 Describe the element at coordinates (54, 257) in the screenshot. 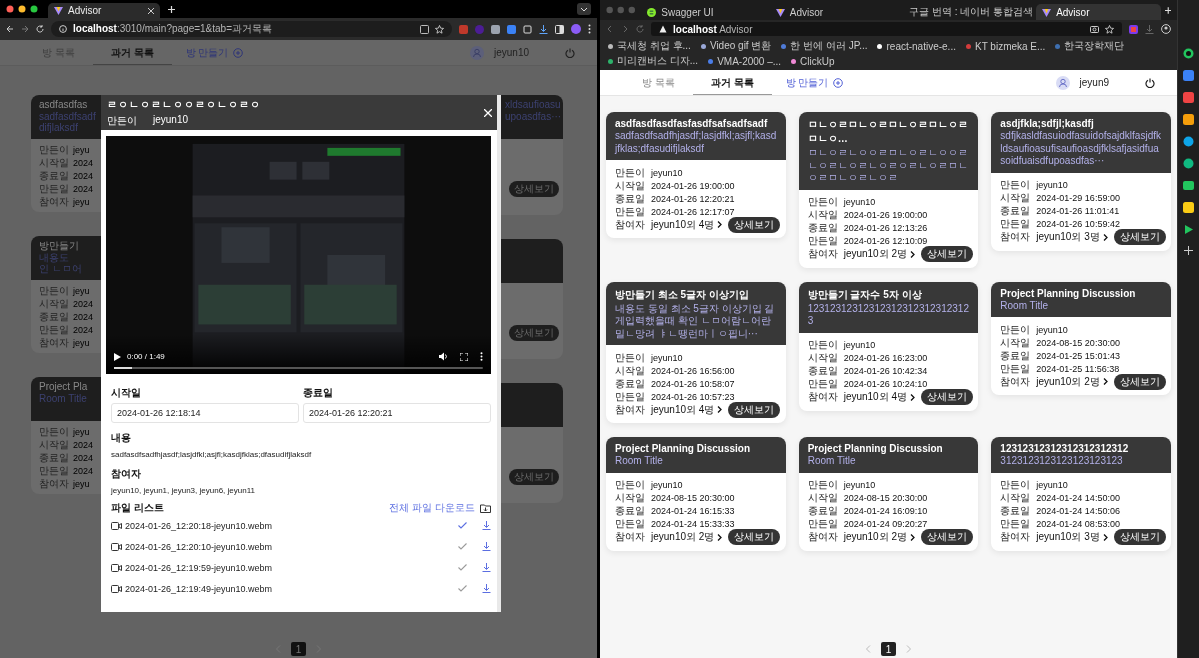

I see `card-description: 내용도` at that location.